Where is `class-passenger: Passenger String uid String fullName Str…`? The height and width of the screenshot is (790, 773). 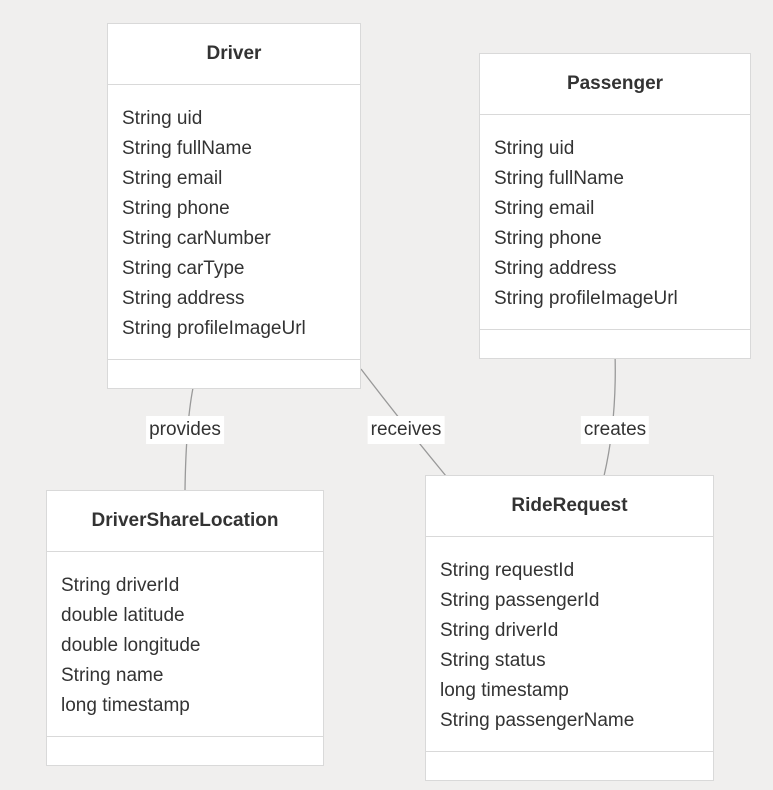
class-passenger: Passenger String uid String fullName Str… is located at coordinates (615, 206).